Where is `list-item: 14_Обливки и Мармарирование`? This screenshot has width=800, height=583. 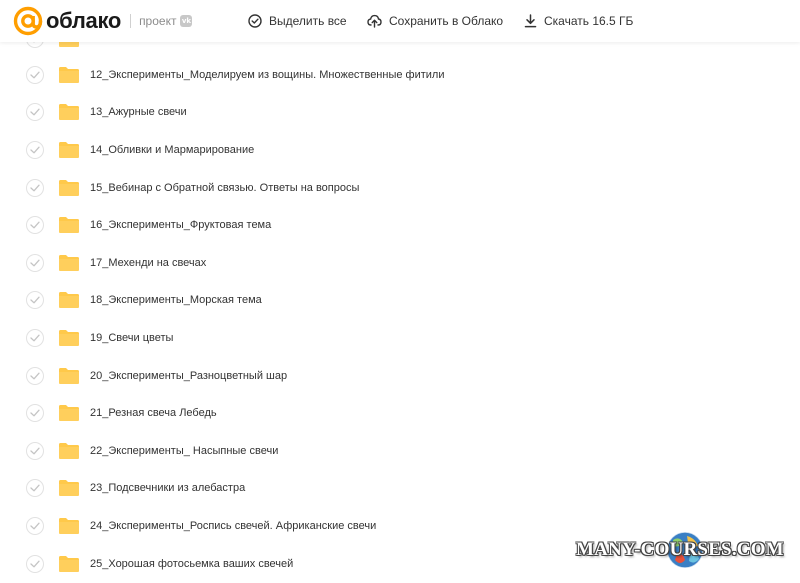 list-item: 14_Обливки и Мармарирование is located at coordinates (400, 150).